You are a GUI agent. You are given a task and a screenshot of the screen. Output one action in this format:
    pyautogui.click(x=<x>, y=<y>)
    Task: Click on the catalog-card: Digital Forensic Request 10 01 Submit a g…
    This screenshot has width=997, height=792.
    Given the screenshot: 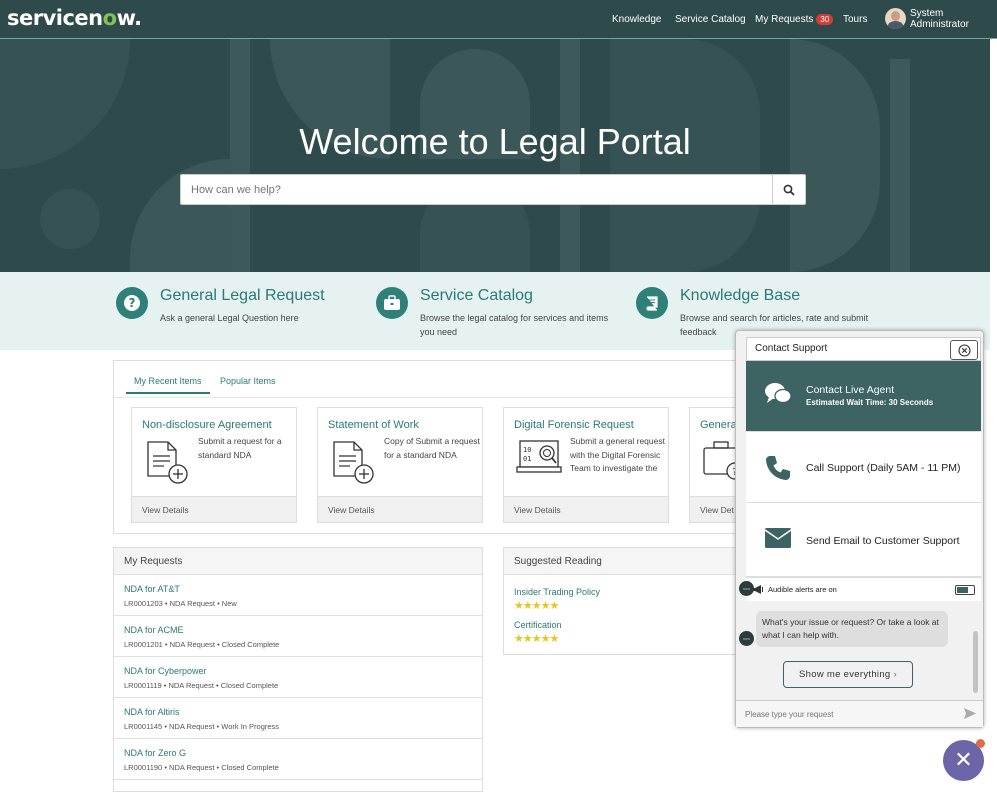 What is the action you would take?
    pyautogui.click(x=586, y=465)
    